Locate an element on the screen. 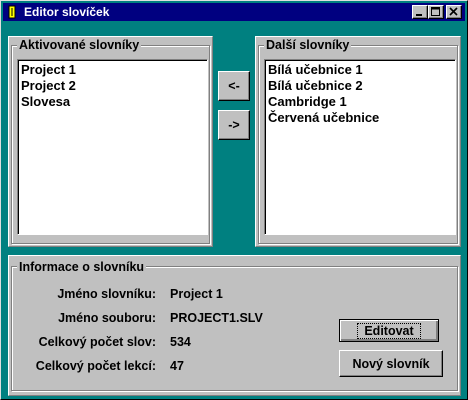 The image size is (468, 400). active-dictionaries-title: Aktivované slovníky is located at coordinates (79, 45).